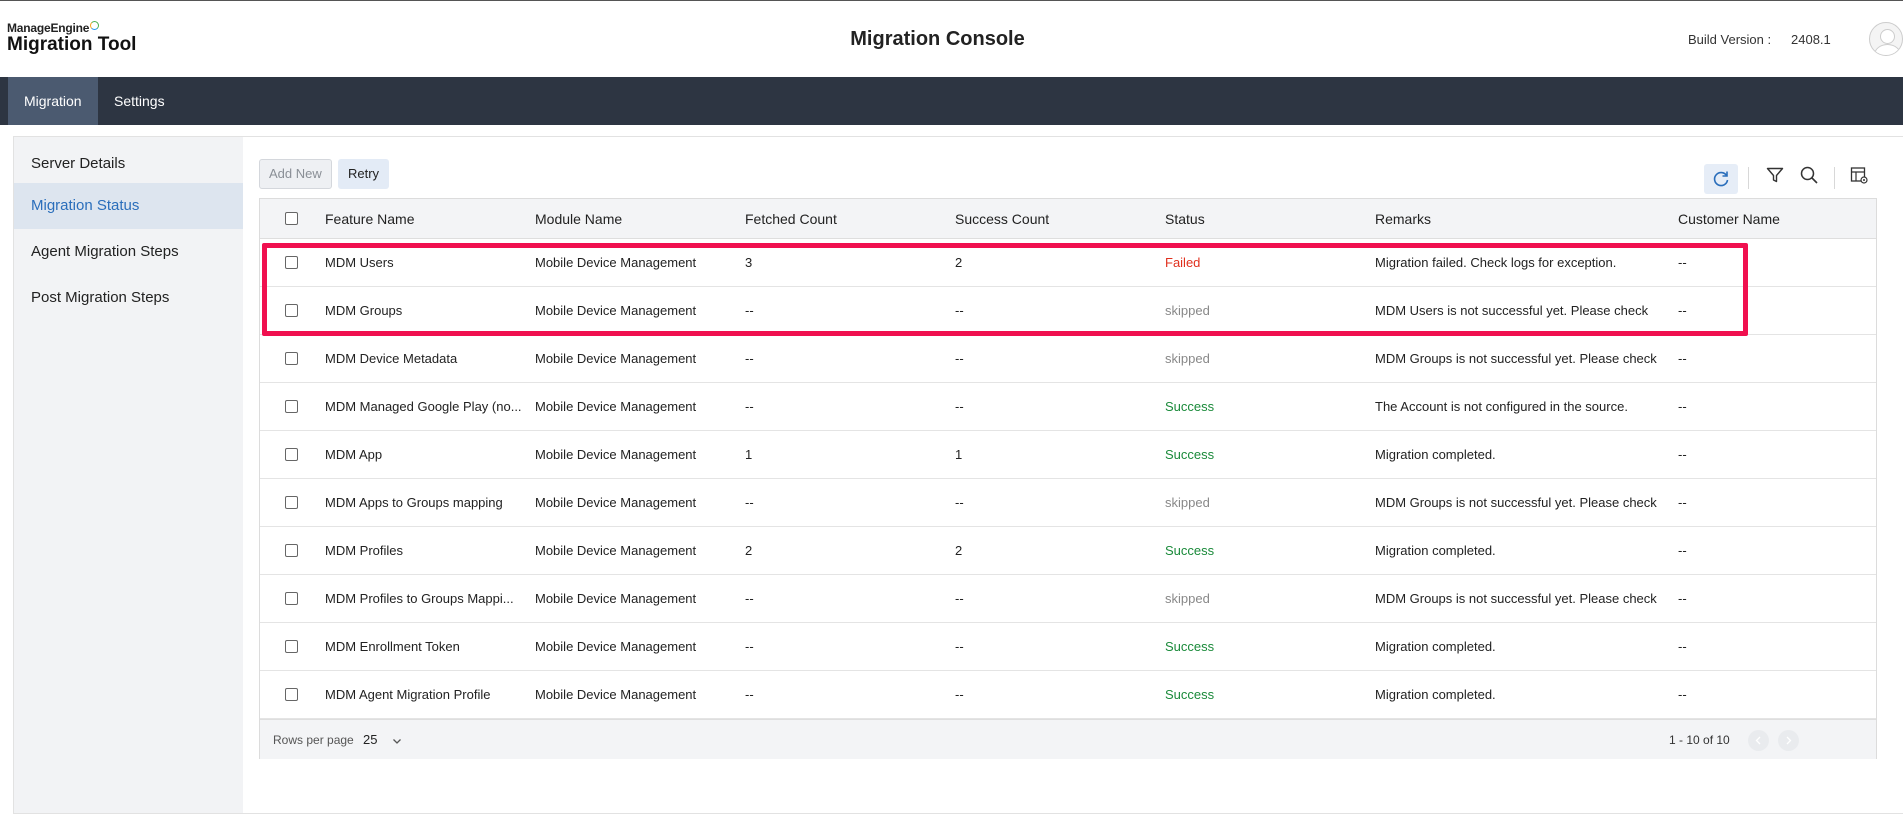 The width and height of the screenshot is (1903, 817). What do you see at coordinates (370, 740) in the screenshot?
I see `rows-per-page-select: 25` at bounding box center [370, 740].